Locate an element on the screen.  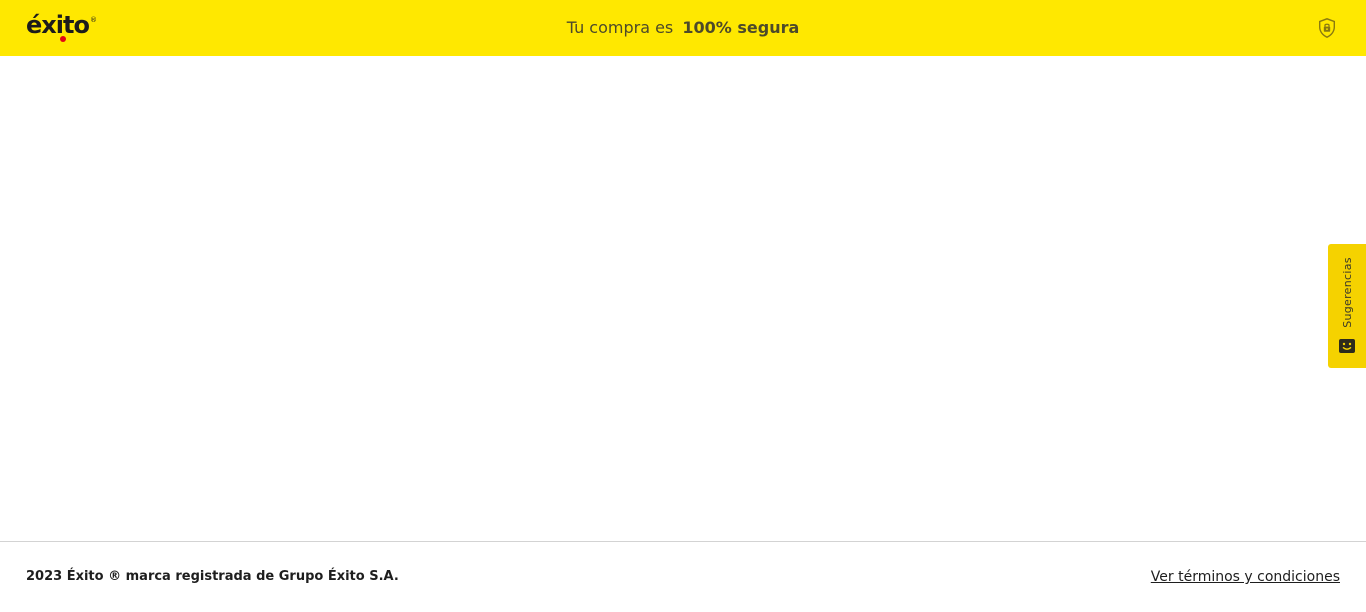
suggestions-label: Sugerencias is located at coordinates (1347, 292).